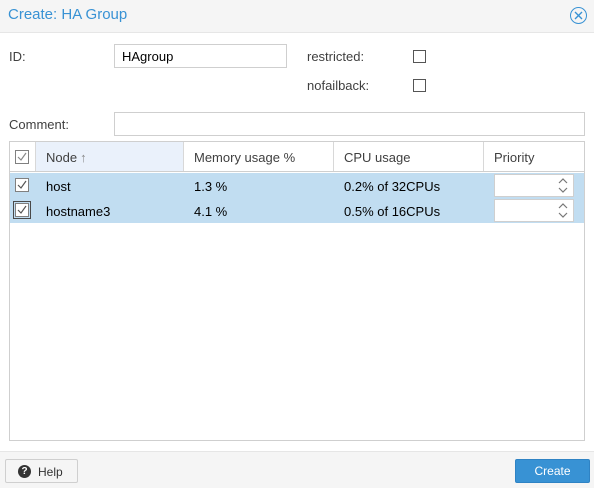 Image resolution: width=594 pixels, height=488 pixels. I want to click on sort-ascending-icon: ↑, so click(83, 157).